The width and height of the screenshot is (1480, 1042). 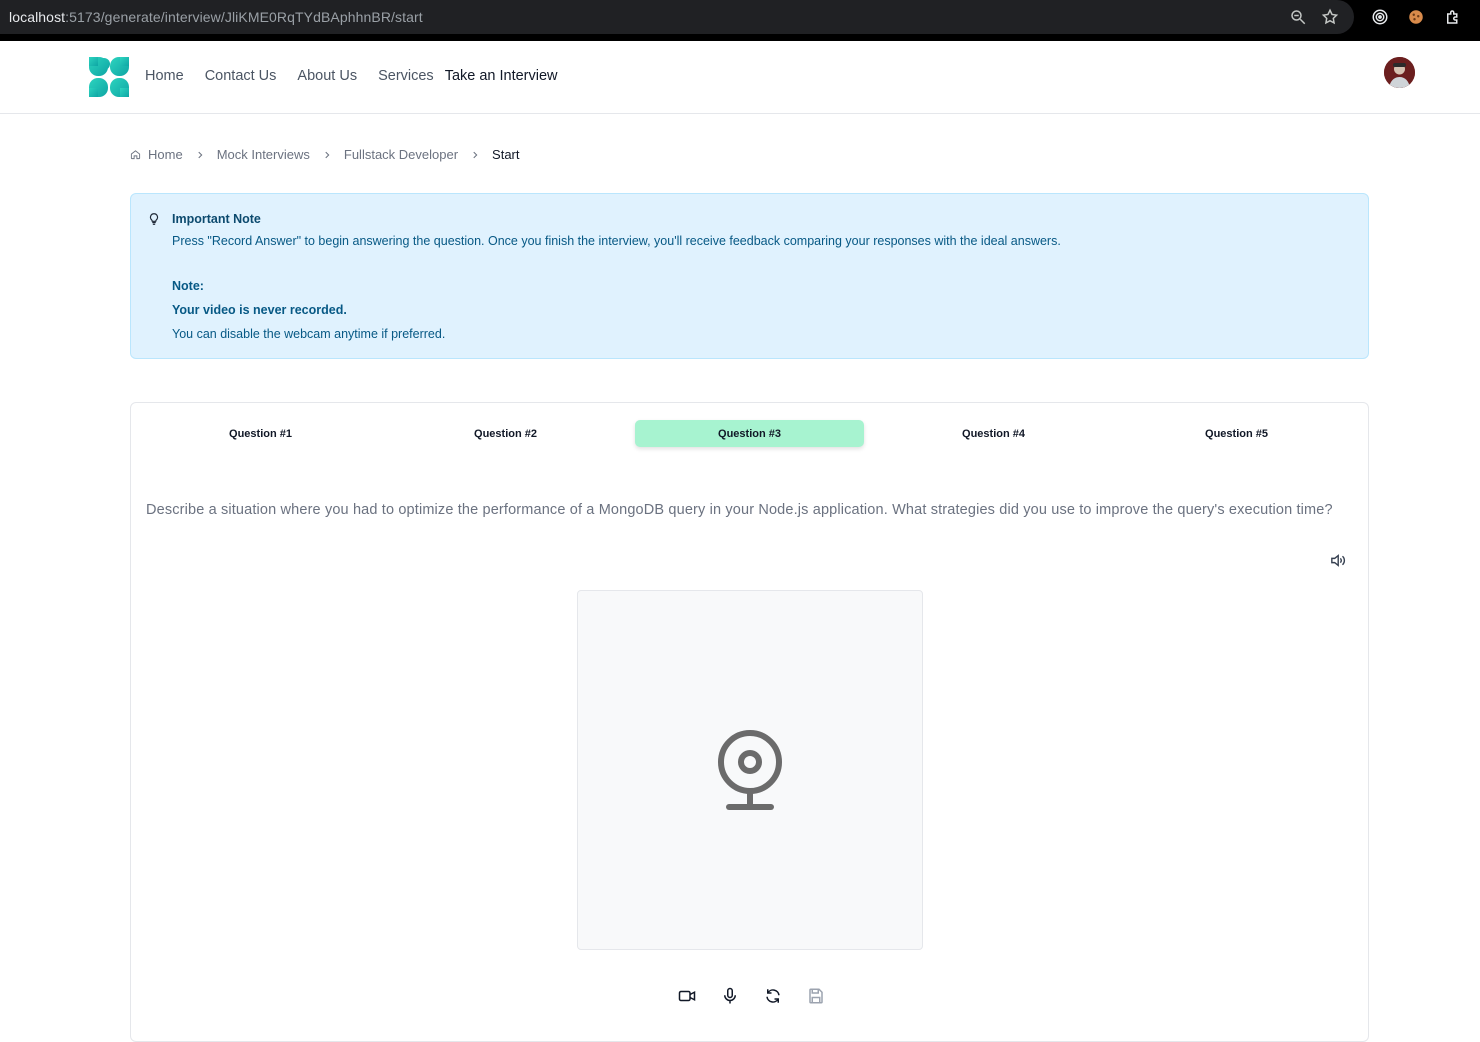 I want to click on recording-controls, so click(x=761, y=996).